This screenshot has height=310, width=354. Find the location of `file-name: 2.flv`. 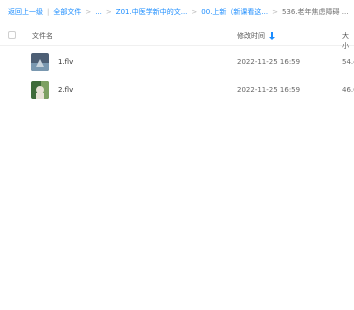

file-name: 2.flv is located at coordinates (65, 90).